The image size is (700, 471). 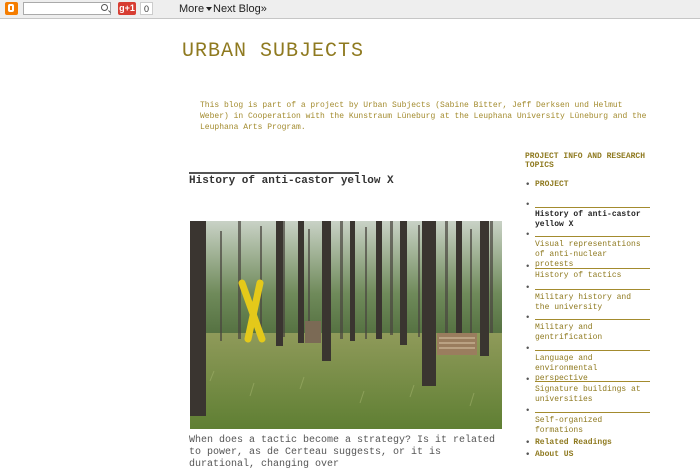 What do you see at coordinates (67, 8) in the screenshot?
I see `search-input` at bounding box center [67, 8].